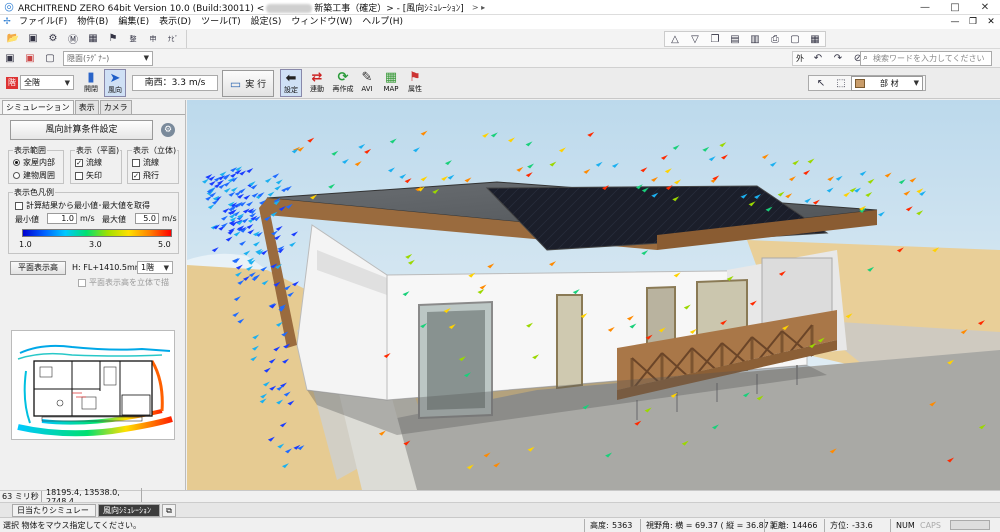  Describe the element at coordinates (391, 83) in the screenshot. I see `map-button: ▦ MAP` at that location.